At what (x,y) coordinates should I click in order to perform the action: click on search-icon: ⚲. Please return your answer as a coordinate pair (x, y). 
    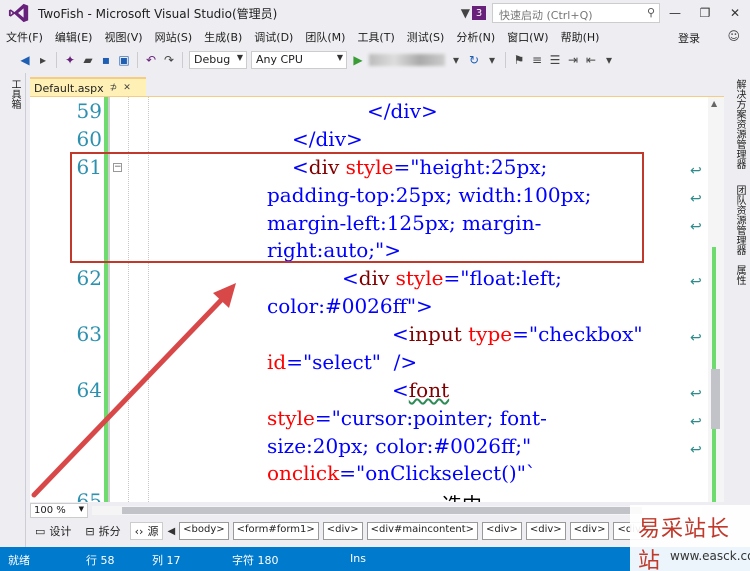
    Looking at the image, I should click on (650, 12).